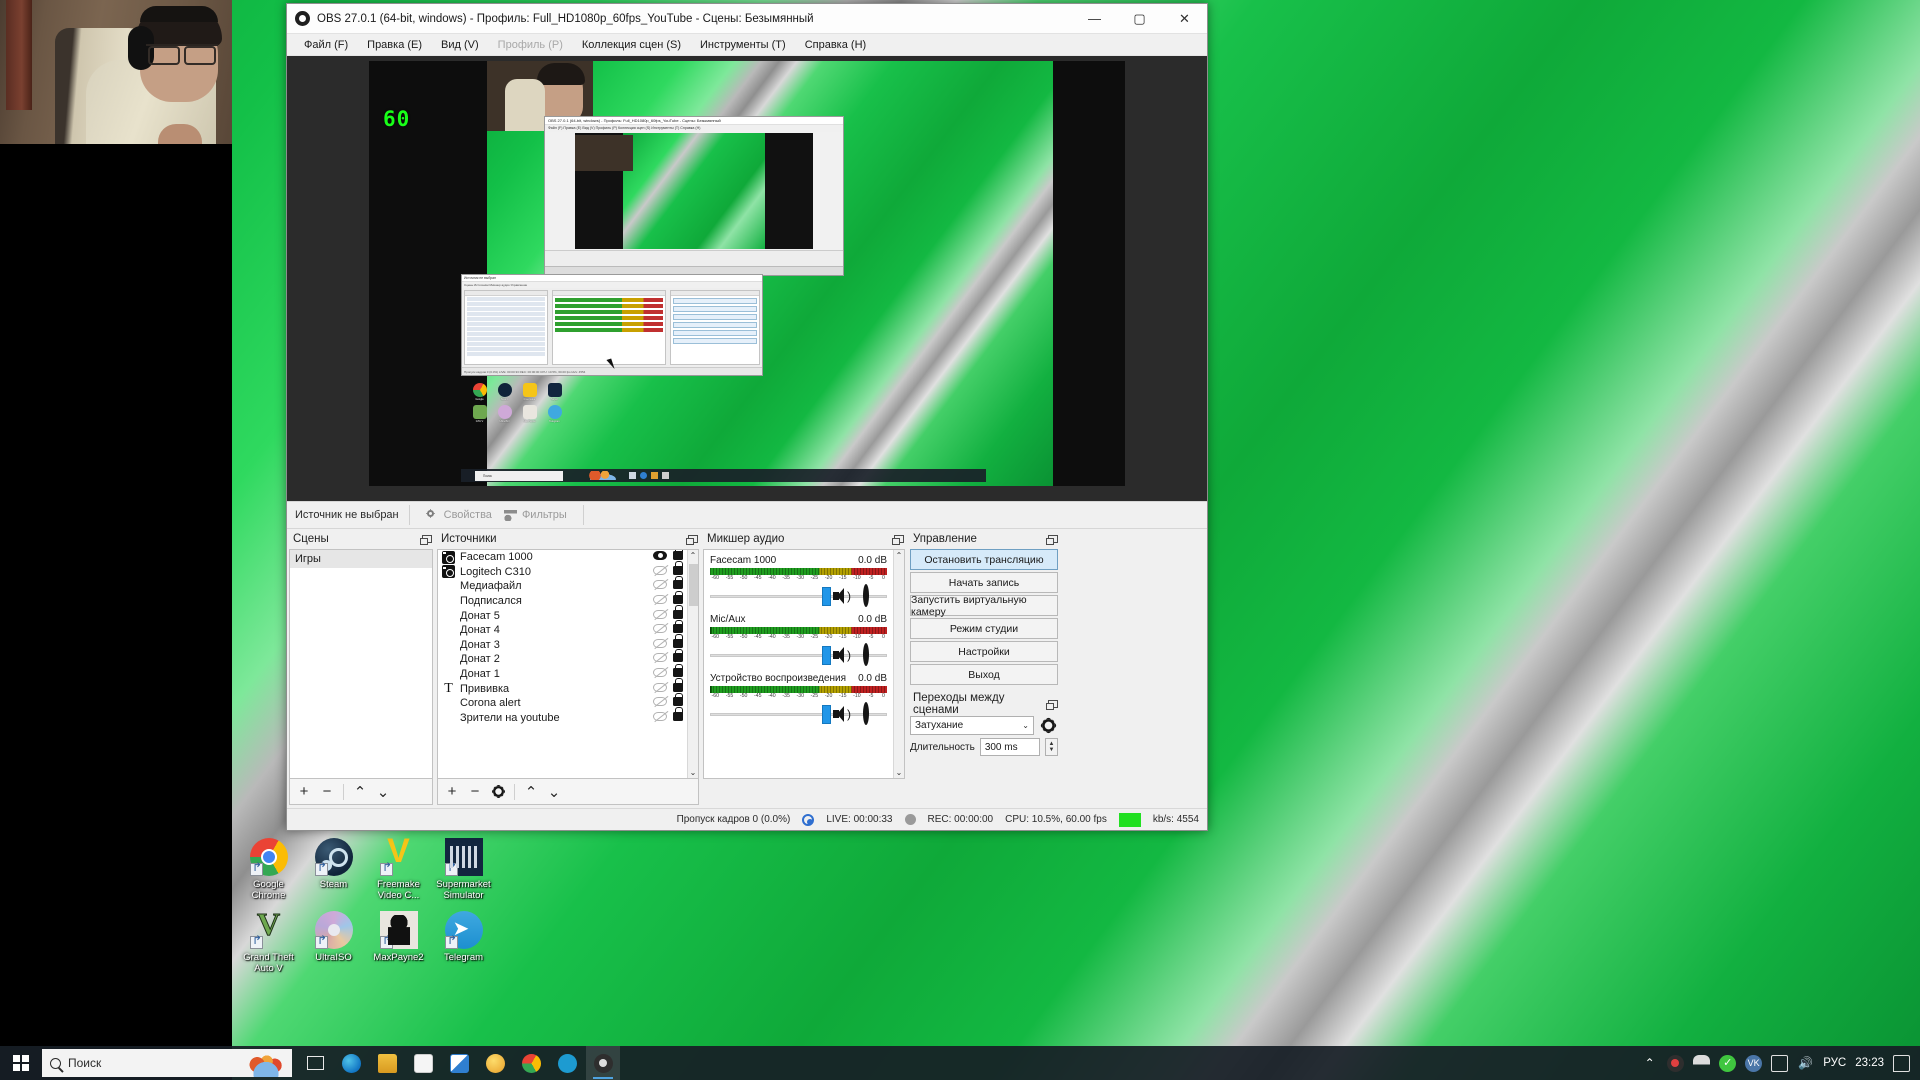 The width and height of the screenshot is (1920, 1080). Describe the element at coordinates (387, 1063) in the screenshot. I see `file-explorer-icon` at that location.